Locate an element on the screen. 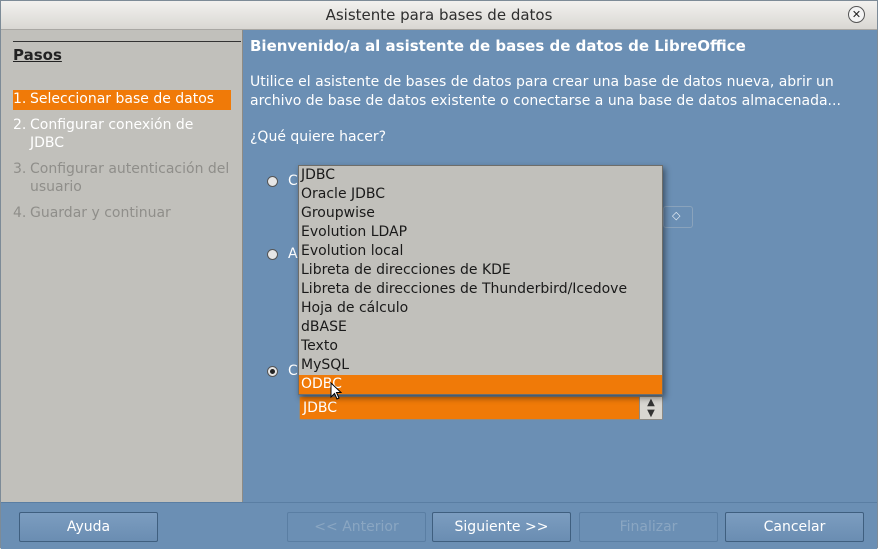 The image size is (878, 549). dropdown-option: Libreta de direcciones de KDE is located at coordinates (480, 270).